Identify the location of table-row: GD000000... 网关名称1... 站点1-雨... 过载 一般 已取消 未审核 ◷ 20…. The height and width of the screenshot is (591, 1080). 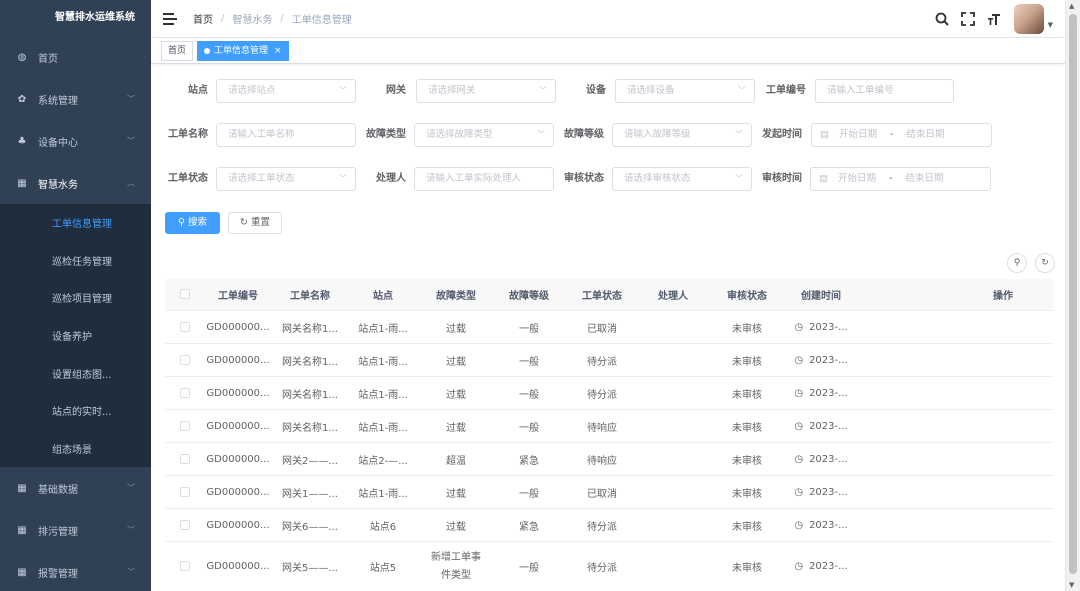
(609, 327).